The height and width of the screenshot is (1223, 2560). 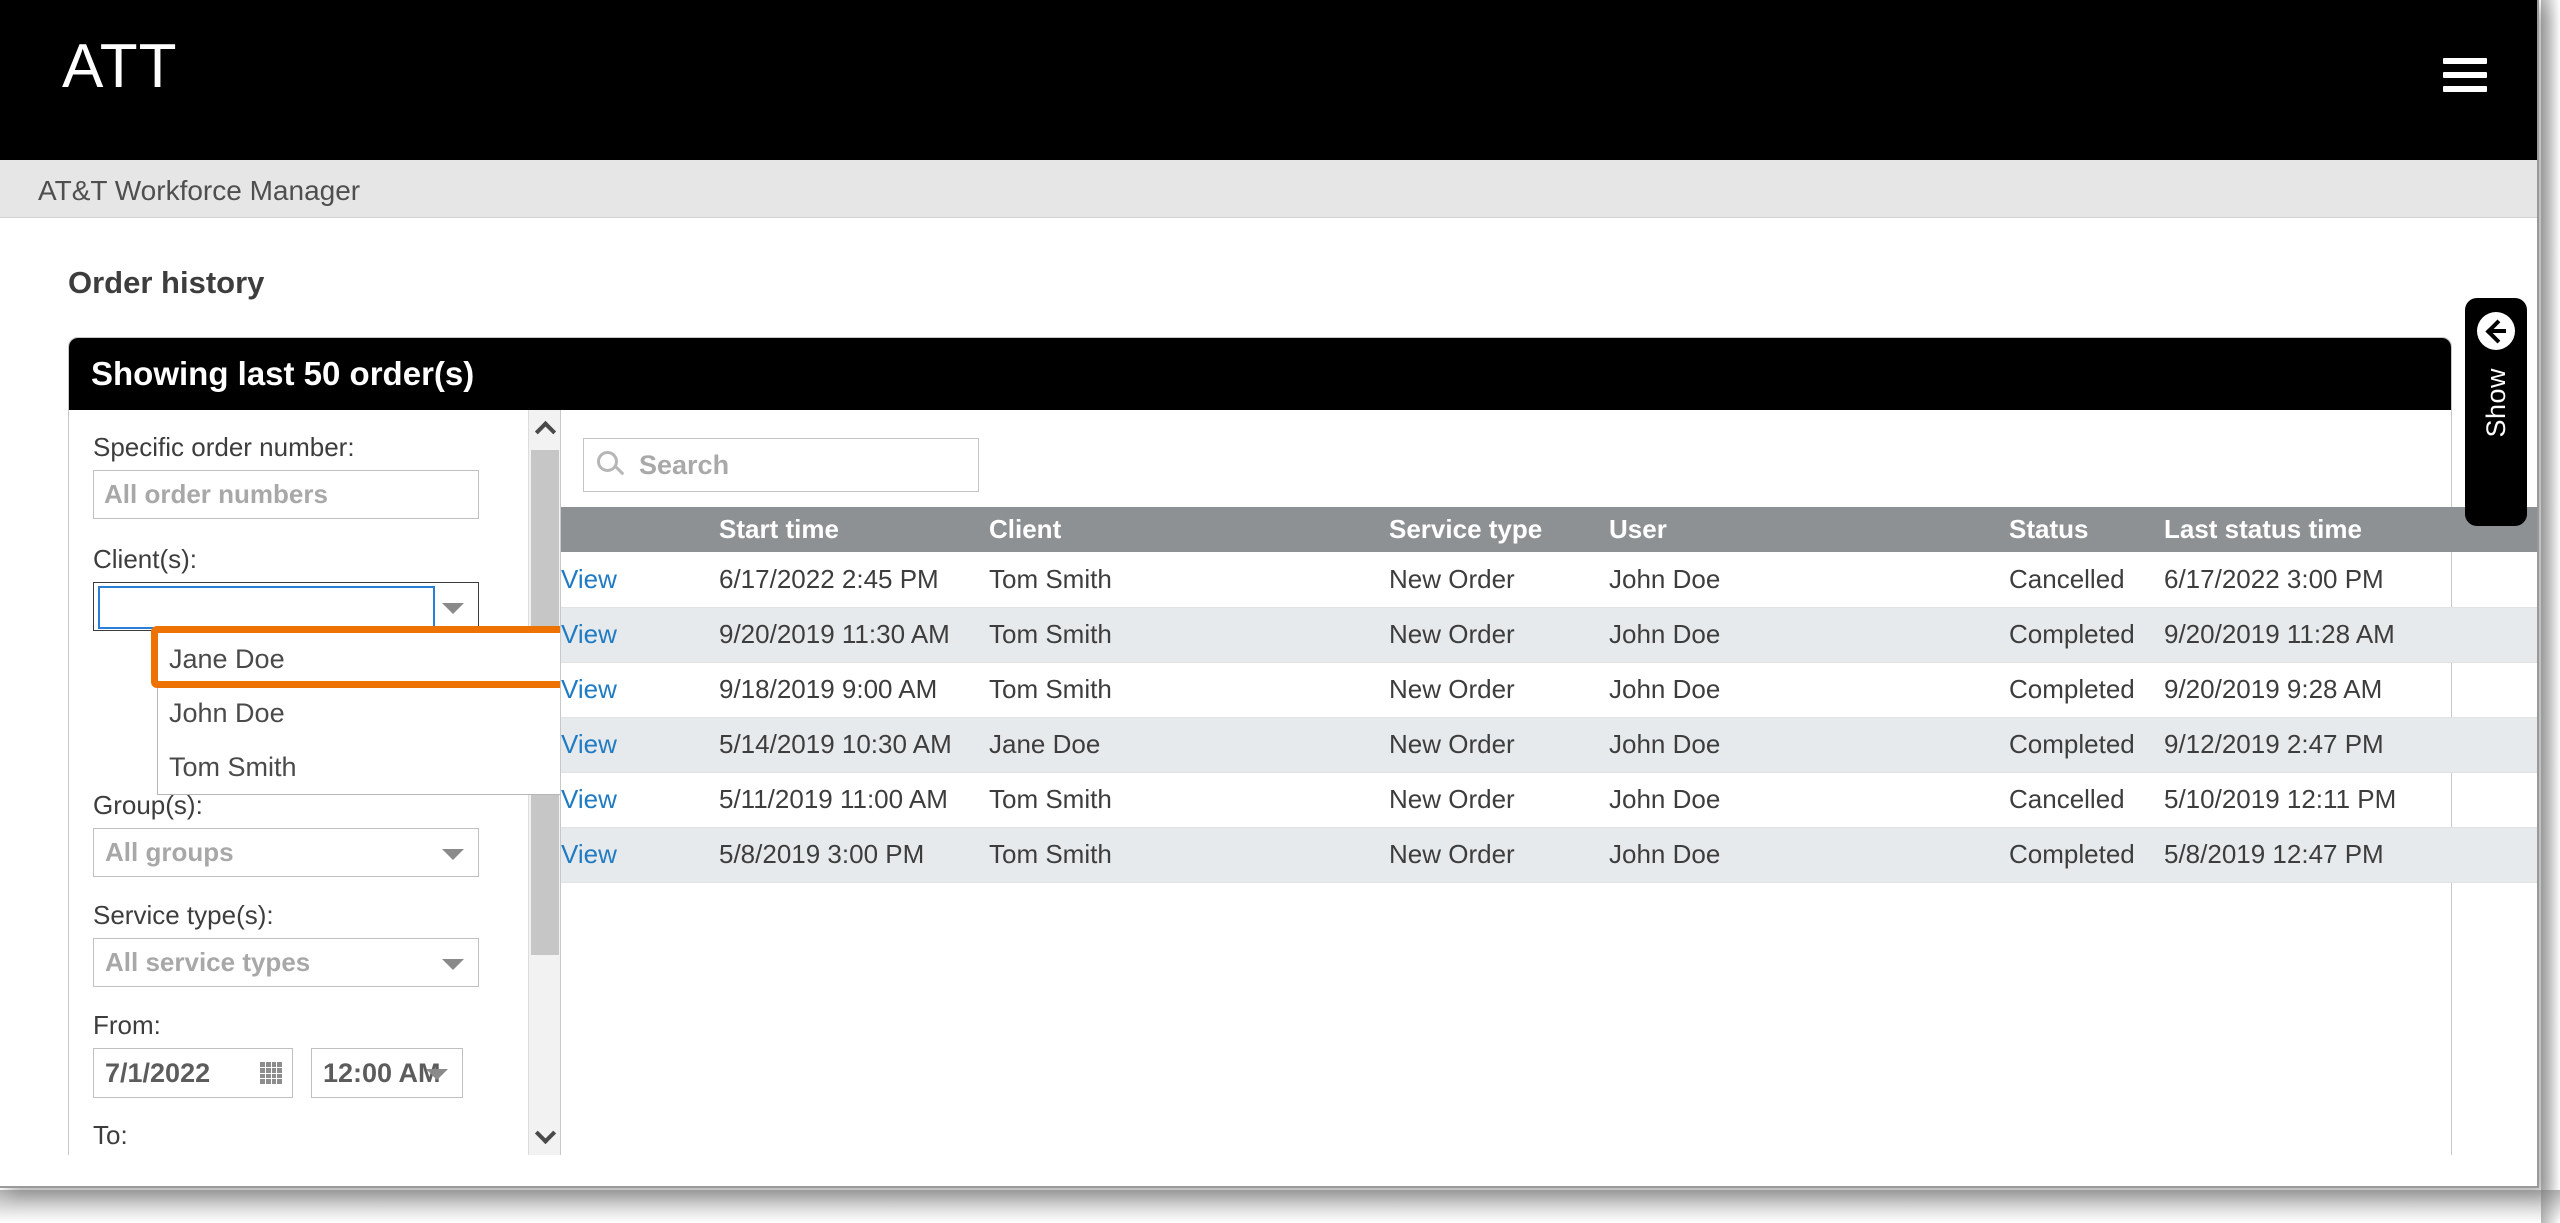 I want to click on row-last-status-time: 9/20/2019 9:28 AM, so click(x=2350, y=690).